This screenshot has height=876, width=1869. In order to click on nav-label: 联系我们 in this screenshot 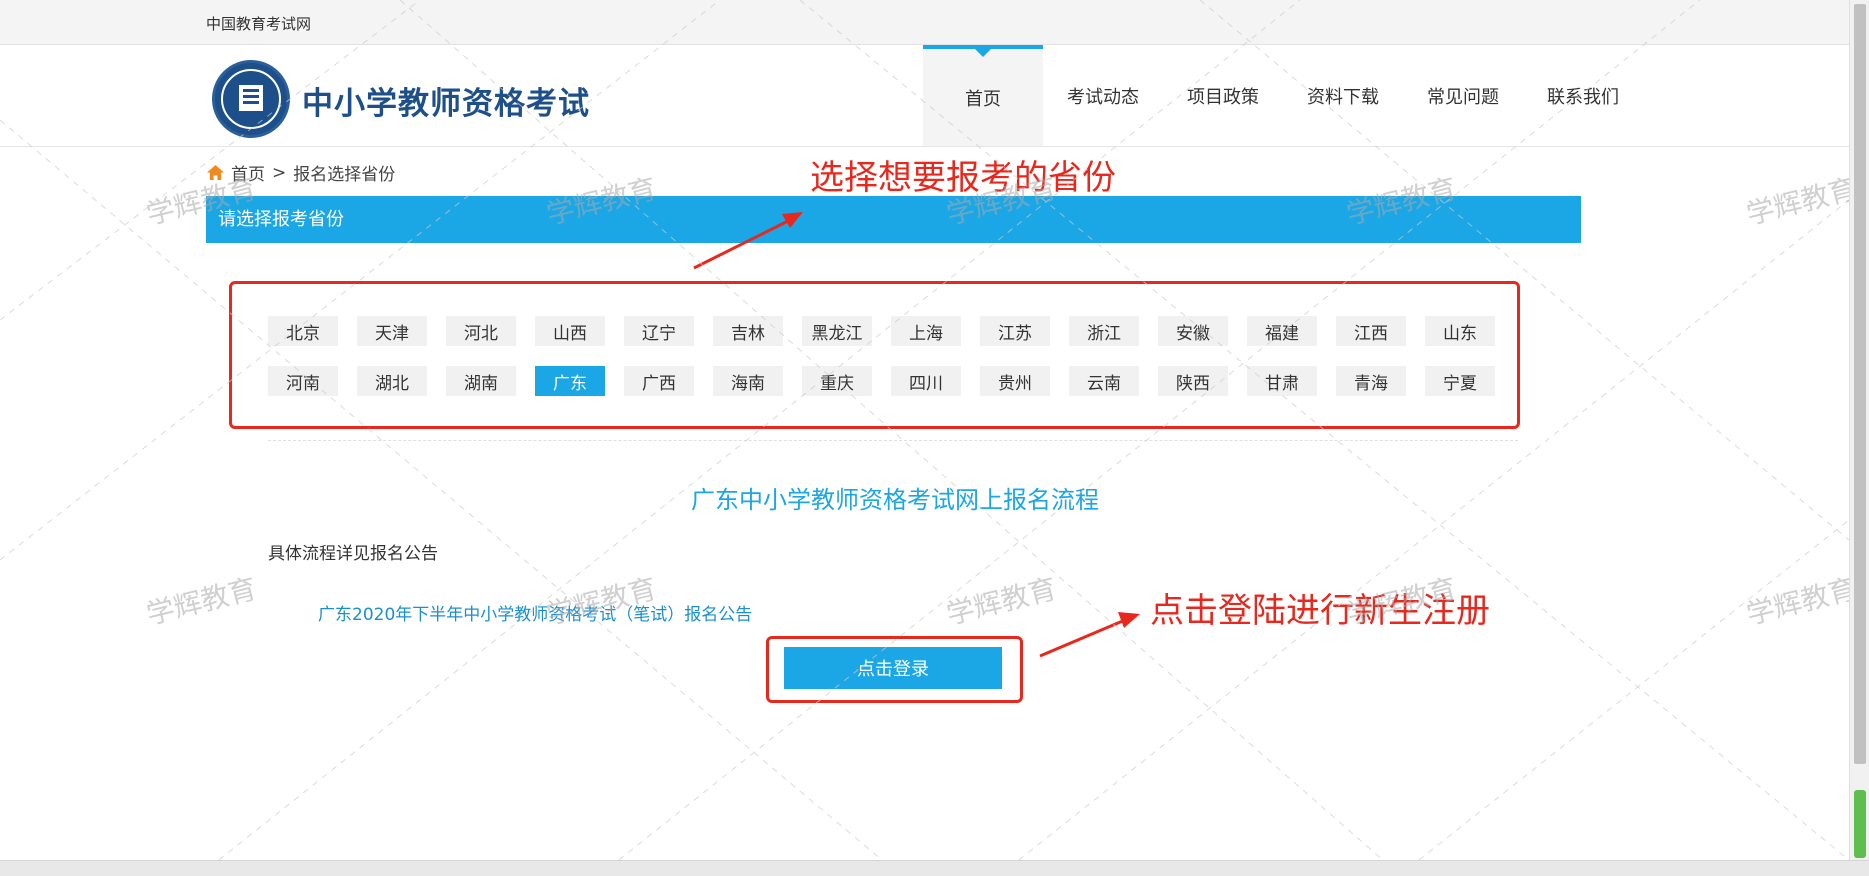, I will do `click(1583, 97)`.